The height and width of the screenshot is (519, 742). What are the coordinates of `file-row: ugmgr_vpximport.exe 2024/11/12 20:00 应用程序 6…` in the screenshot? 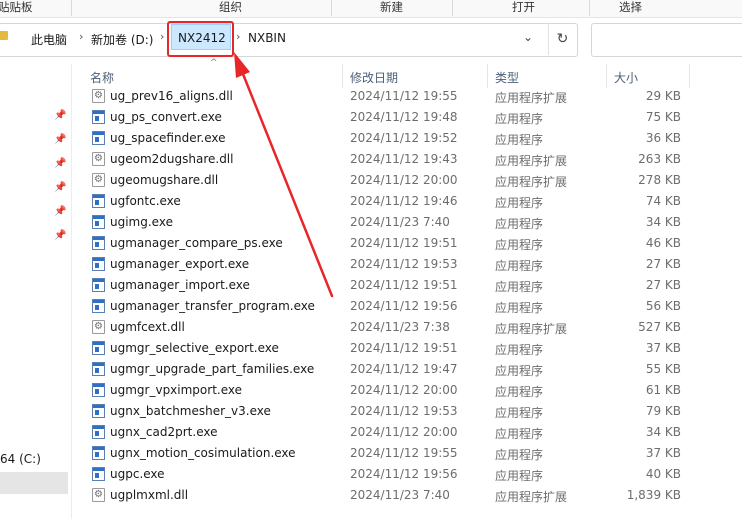 It's located at (407, 390).